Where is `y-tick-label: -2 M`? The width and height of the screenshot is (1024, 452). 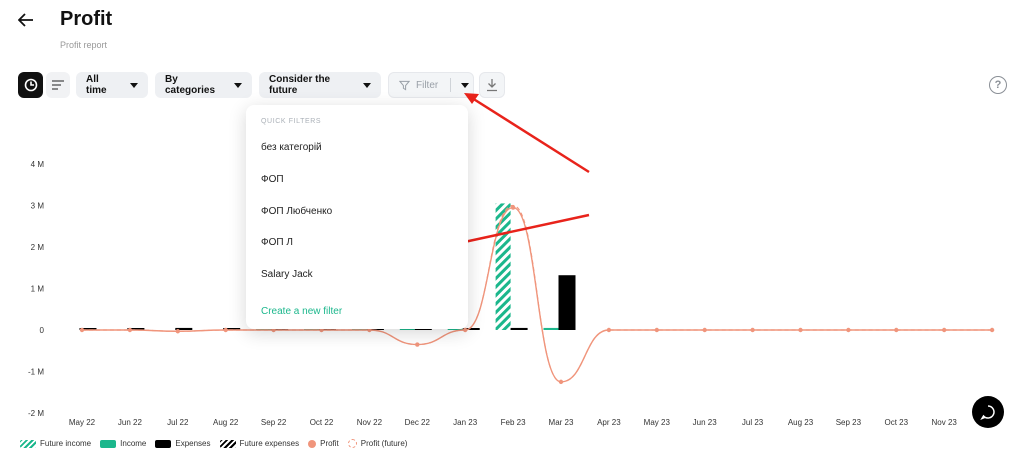 y-tick-label: -2 M is located at coordinates (36, 413).